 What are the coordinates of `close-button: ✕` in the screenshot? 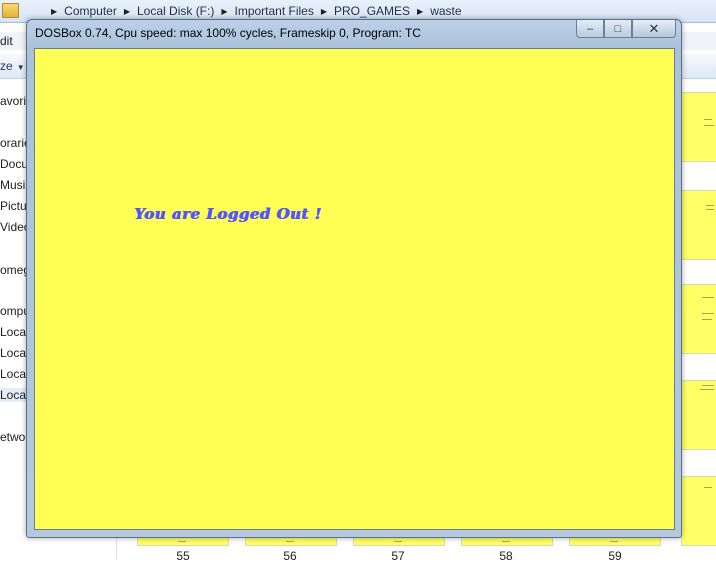 It's located at (654, 29).